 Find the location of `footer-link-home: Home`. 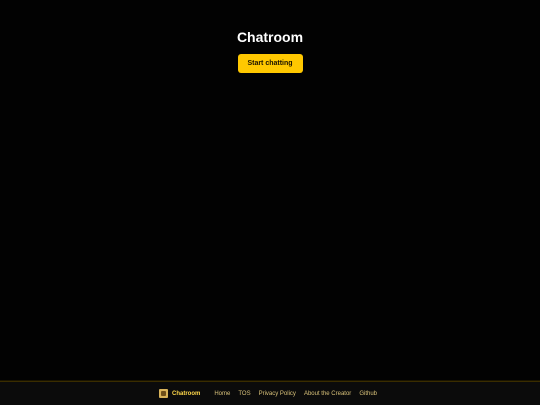

footer-link-home: Home is located at coordinates (222, 394).